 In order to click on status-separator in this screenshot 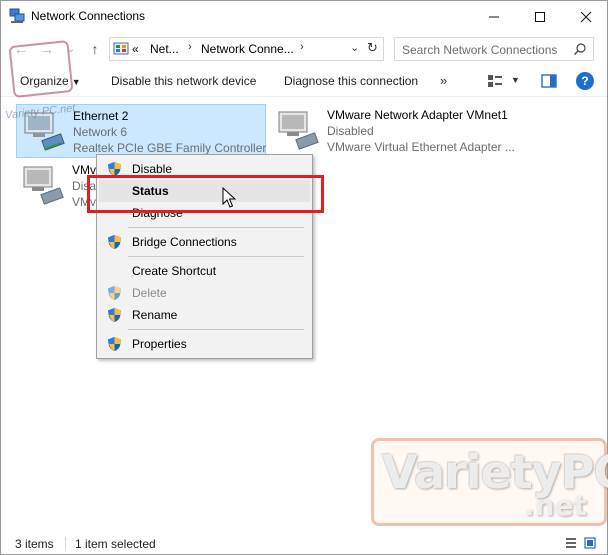, I will do `click(65, 543)`.